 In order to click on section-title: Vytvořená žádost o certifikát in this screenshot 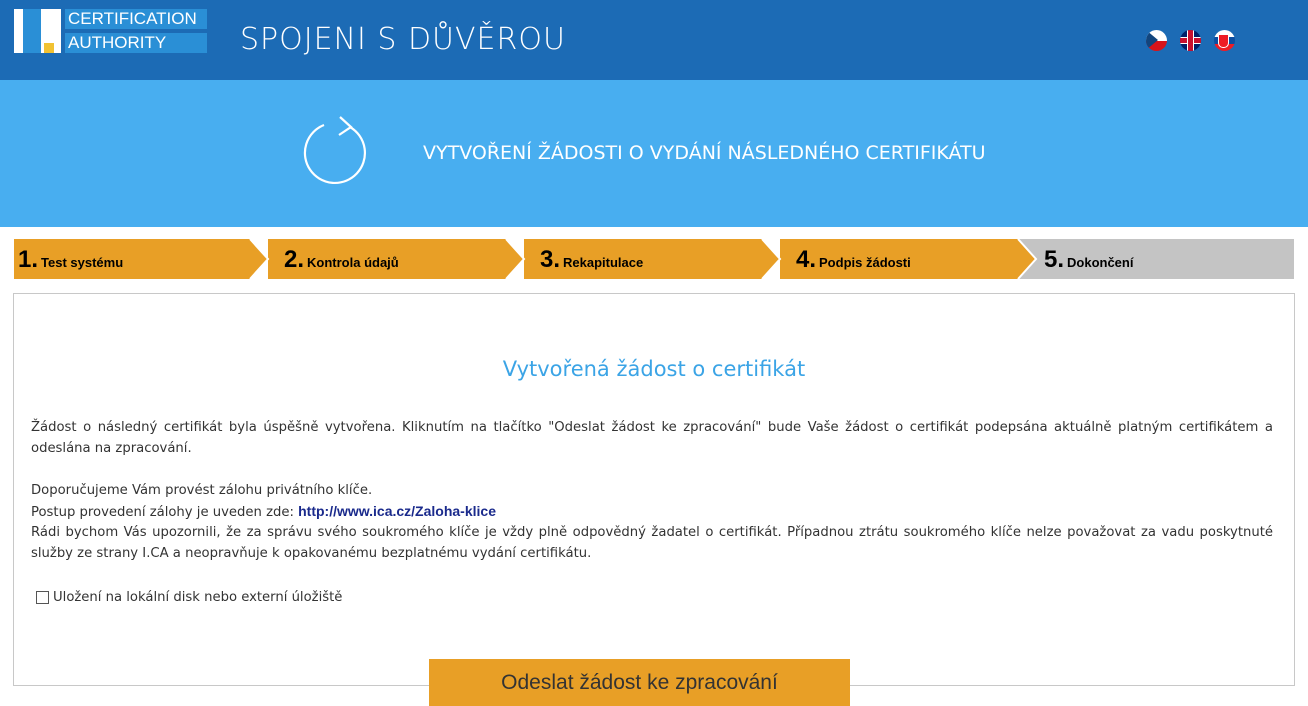, I will do `click(654, 369)`.